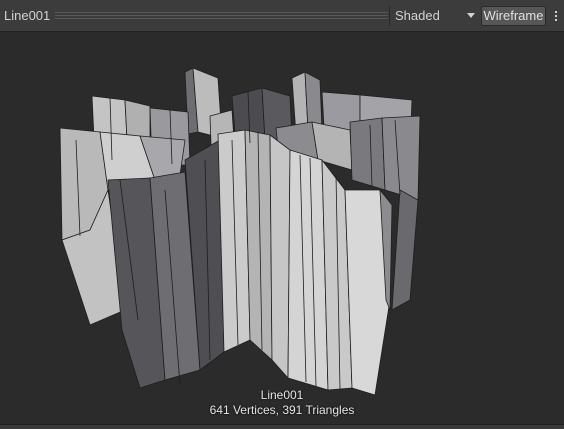 The height and width of the screenshot is (429, 564). Describe the element at coordinates (471, 15) in the screenshot. I see `chevron-down-icon` at that location.